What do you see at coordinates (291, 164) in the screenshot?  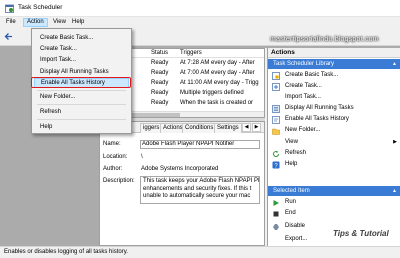 I see `action-label: Help` at bounding box center [291, 164].